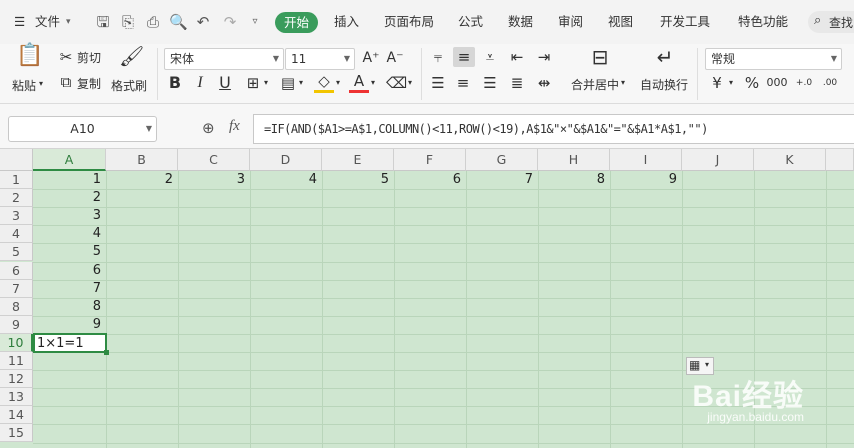 The width and height of the screenshot is (854, 448). Describe the element at coordinates (71, 344) in the screenshot. I see `active-cell: 1×1=1` at that location.